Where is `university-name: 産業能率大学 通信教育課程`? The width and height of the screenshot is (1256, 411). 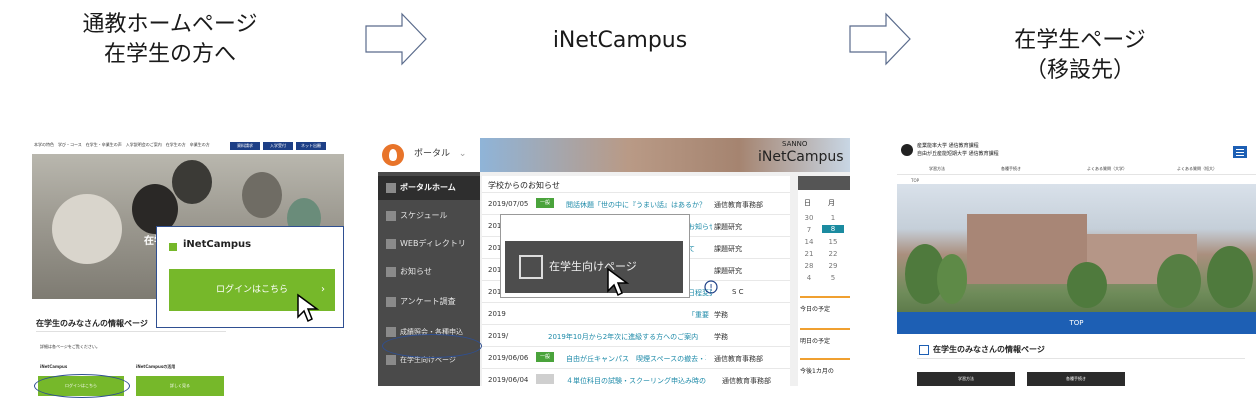 university-name: 産業能率大学 通信教育課程 is located at coordinates (948, 146).